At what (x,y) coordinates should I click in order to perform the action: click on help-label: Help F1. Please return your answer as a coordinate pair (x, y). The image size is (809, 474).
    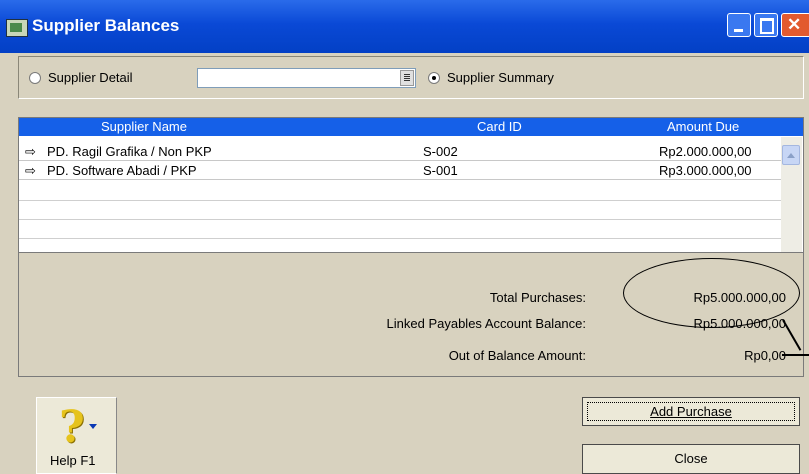
    Looking at the image, I should click on (73, 460).